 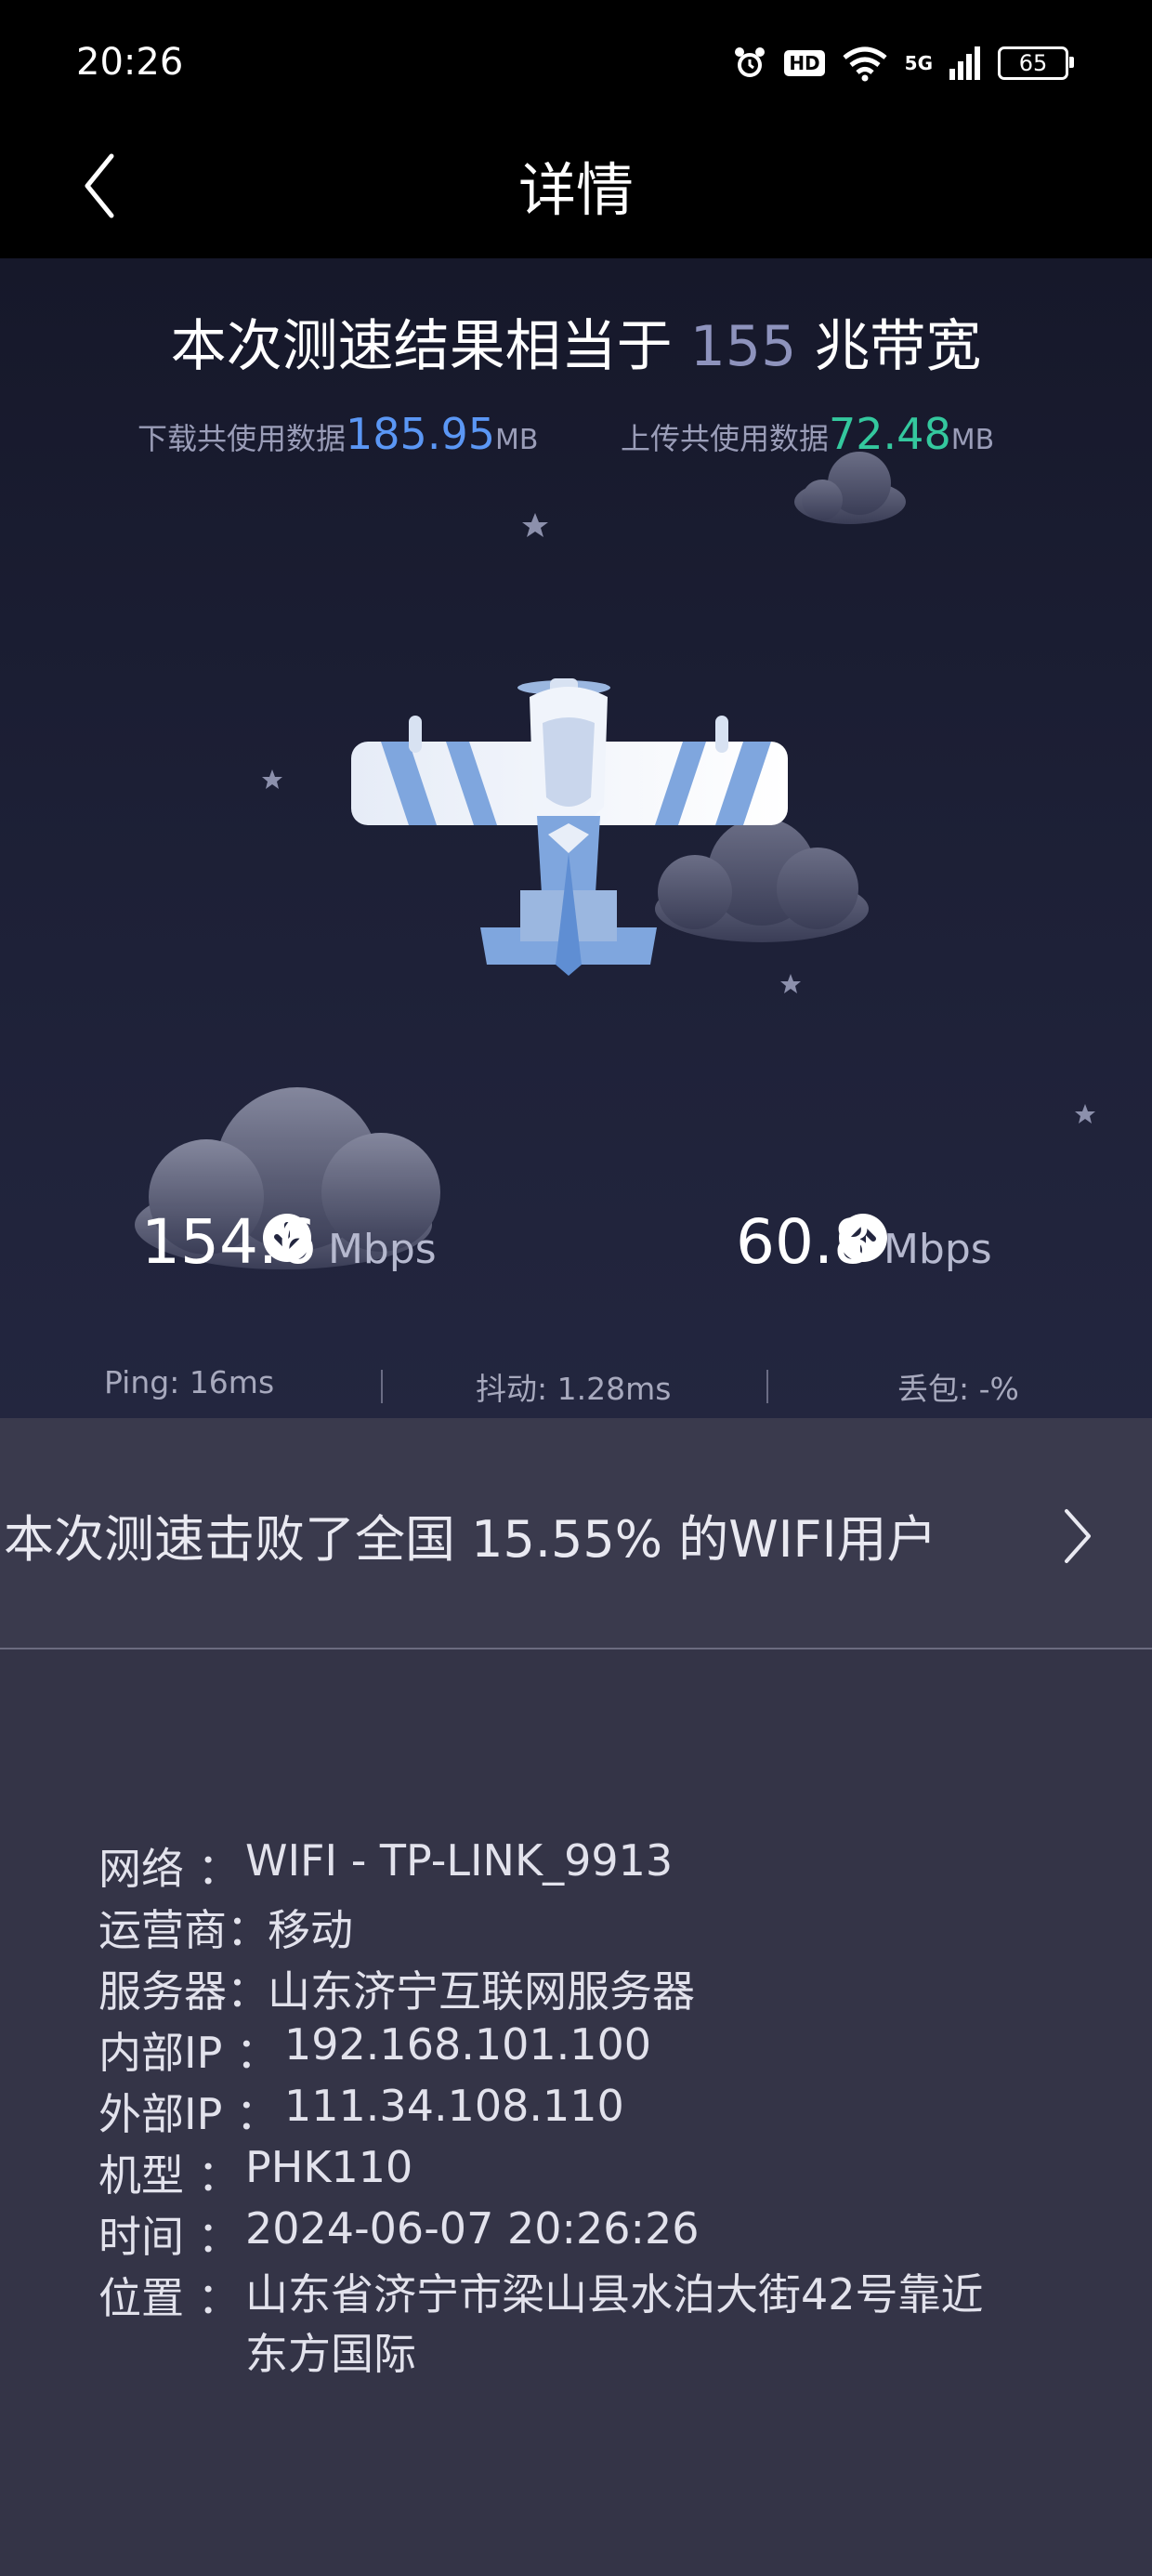 What do you see at coordinates (169, 2175) in the screenshot?
I see `detail-label: 机型 ：` at bounding box center [169, 2175].